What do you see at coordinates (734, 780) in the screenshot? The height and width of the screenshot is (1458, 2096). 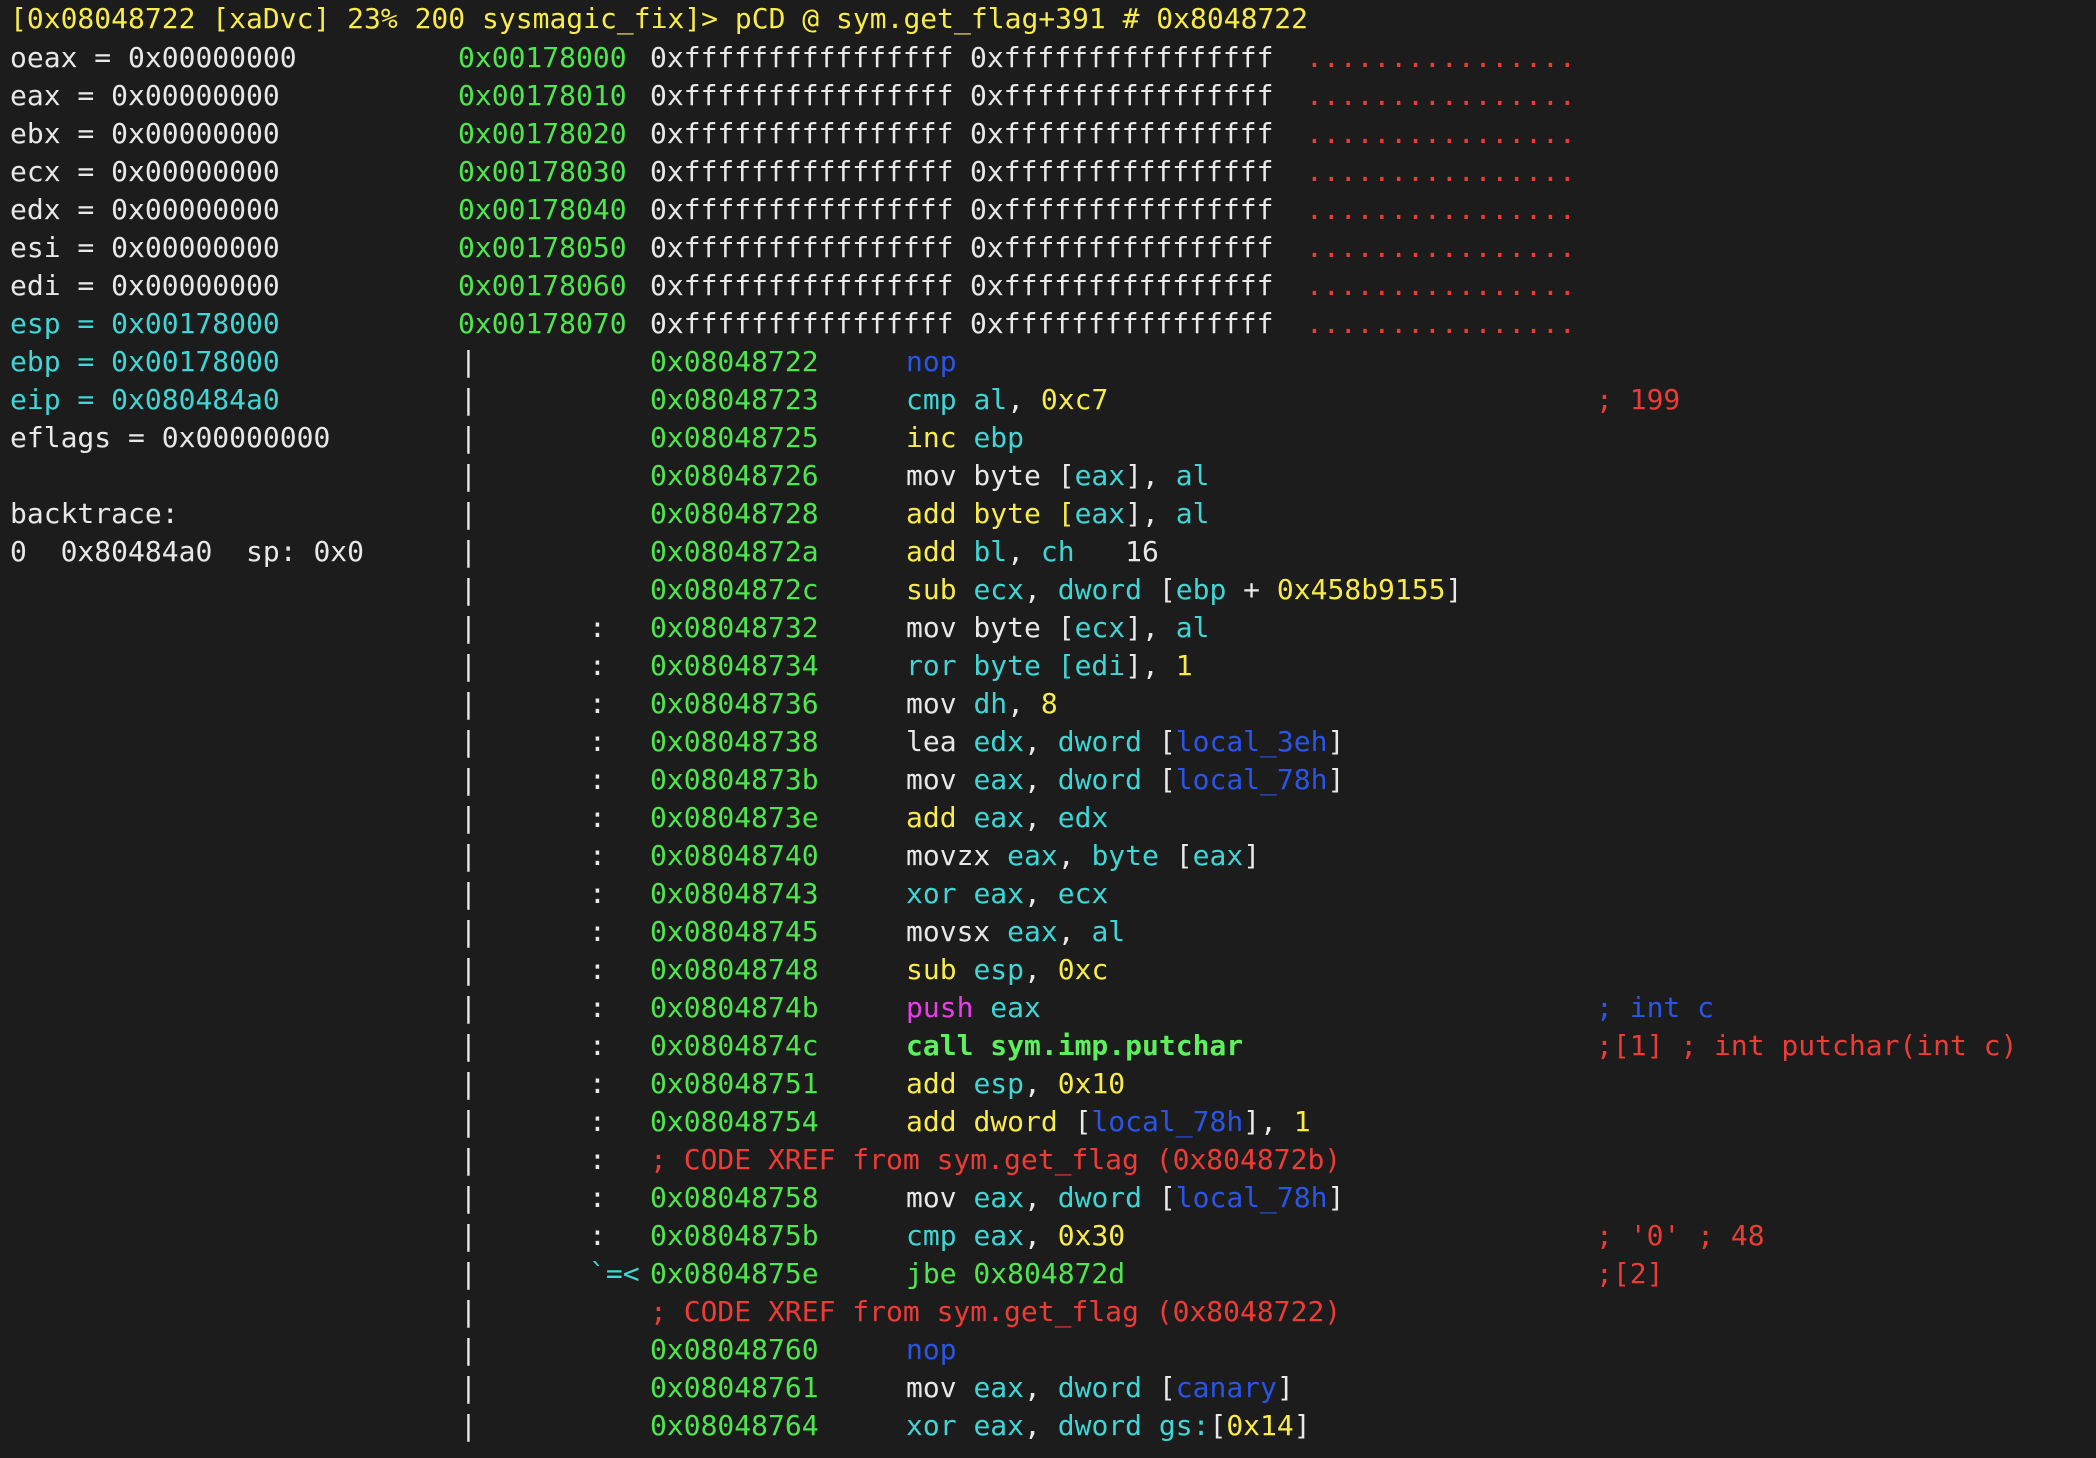 I see `instruction-address: 0x0804873b` at bounding box center [734, 780].